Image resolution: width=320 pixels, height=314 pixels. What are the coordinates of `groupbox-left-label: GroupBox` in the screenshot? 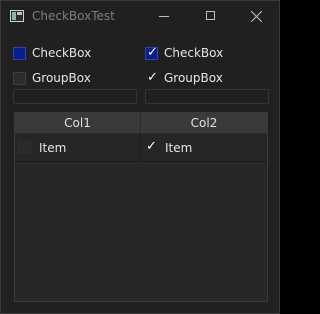 It's located at (61, 78).